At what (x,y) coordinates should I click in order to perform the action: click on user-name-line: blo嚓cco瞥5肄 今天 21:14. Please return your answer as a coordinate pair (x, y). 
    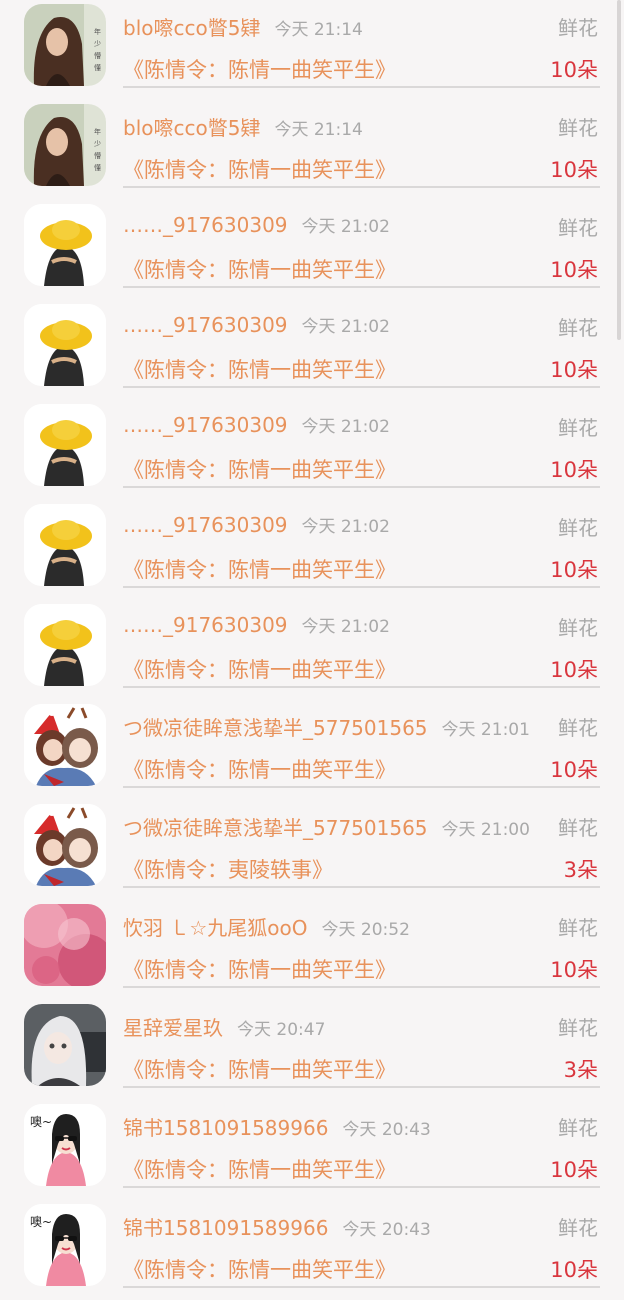
    Looking at the image, I should click on (243, 126).